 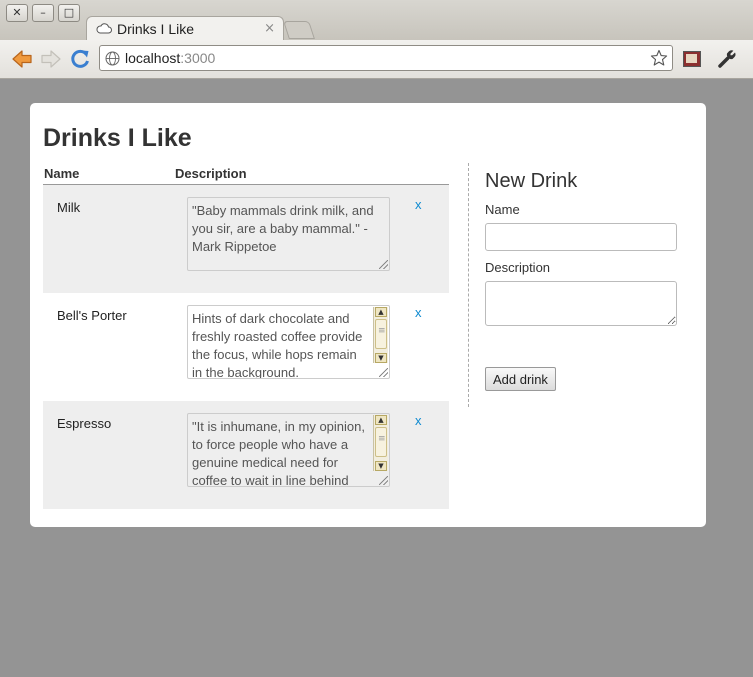 I want to click on url-host: localhost, so click(x=153, y=58).